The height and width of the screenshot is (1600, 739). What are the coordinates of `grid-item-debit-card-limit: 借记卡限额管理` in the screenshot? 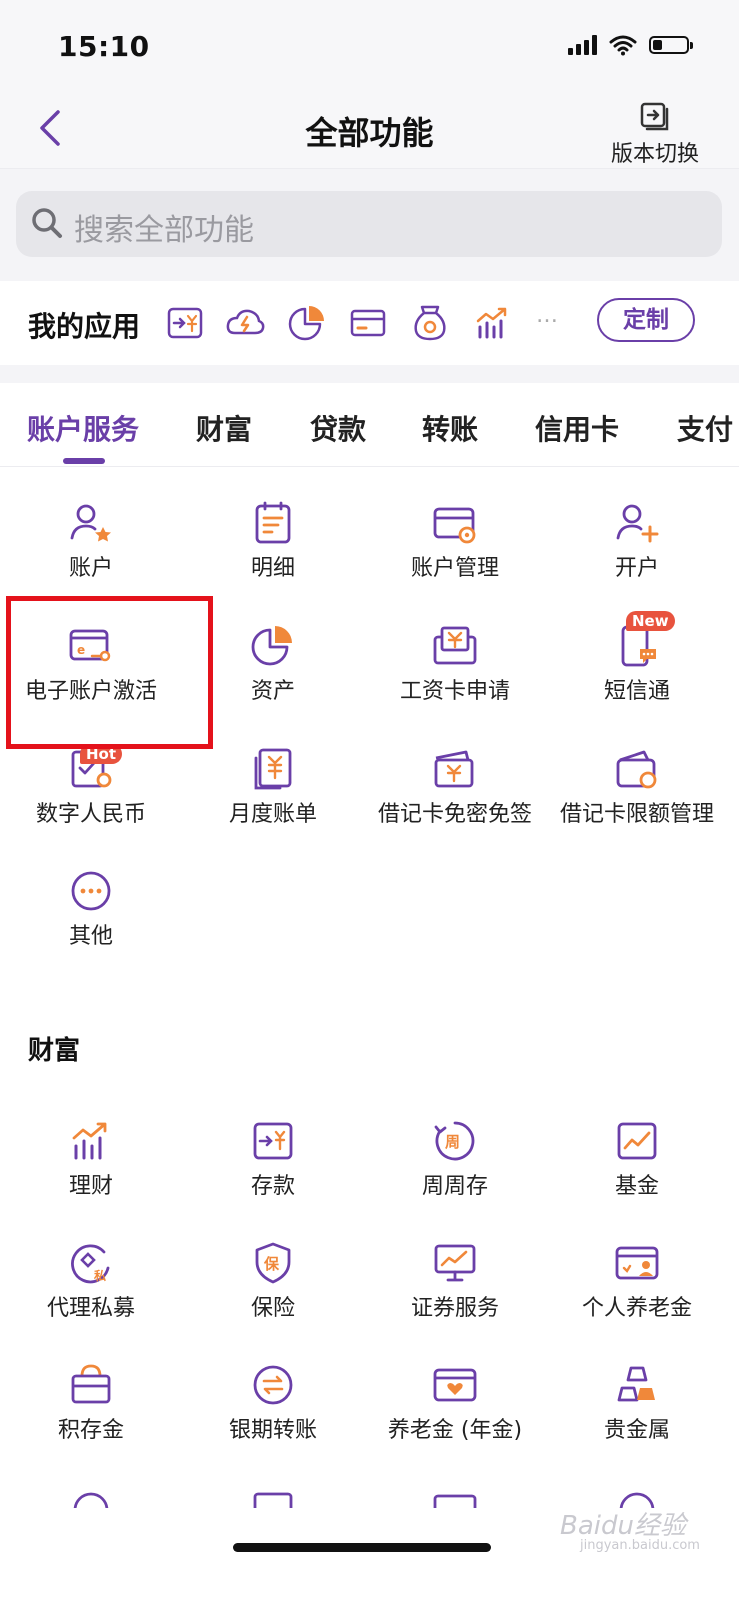 It's located at (637, 787).